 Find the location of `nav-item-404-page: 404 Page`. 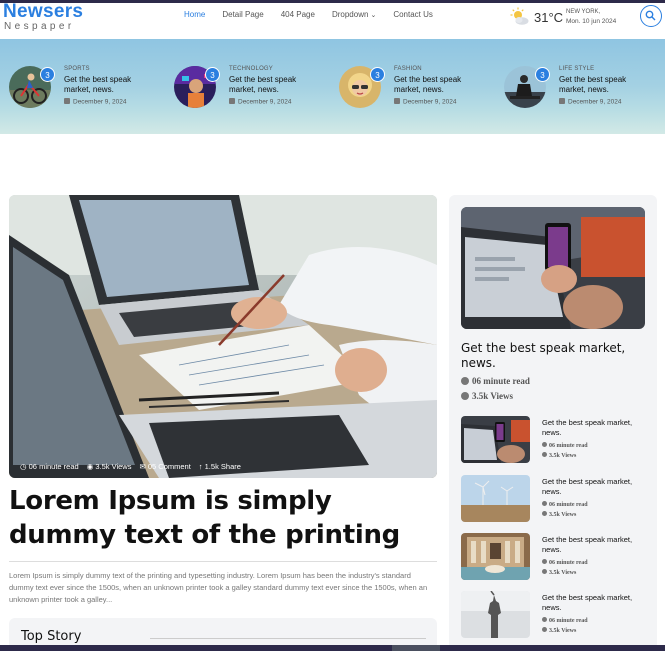

nav-item-404-page: 404 Page is located at coordinates (298, 14).